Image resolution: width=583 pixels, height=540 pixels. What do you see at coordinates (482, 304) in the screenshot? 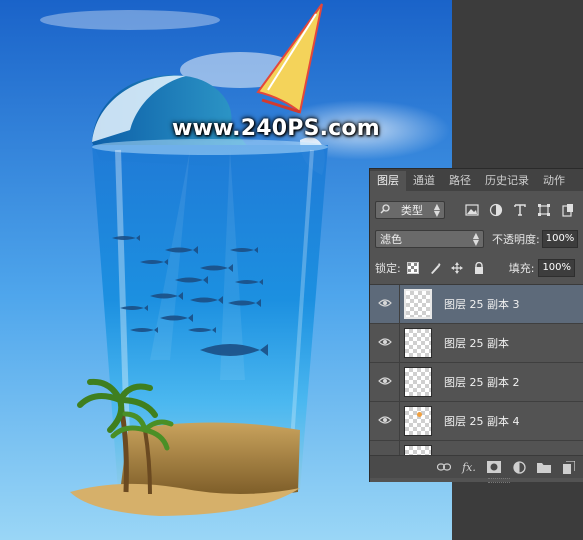
I see `layer-name: 图层 25 副本 3` at bounding box center [482, 304].